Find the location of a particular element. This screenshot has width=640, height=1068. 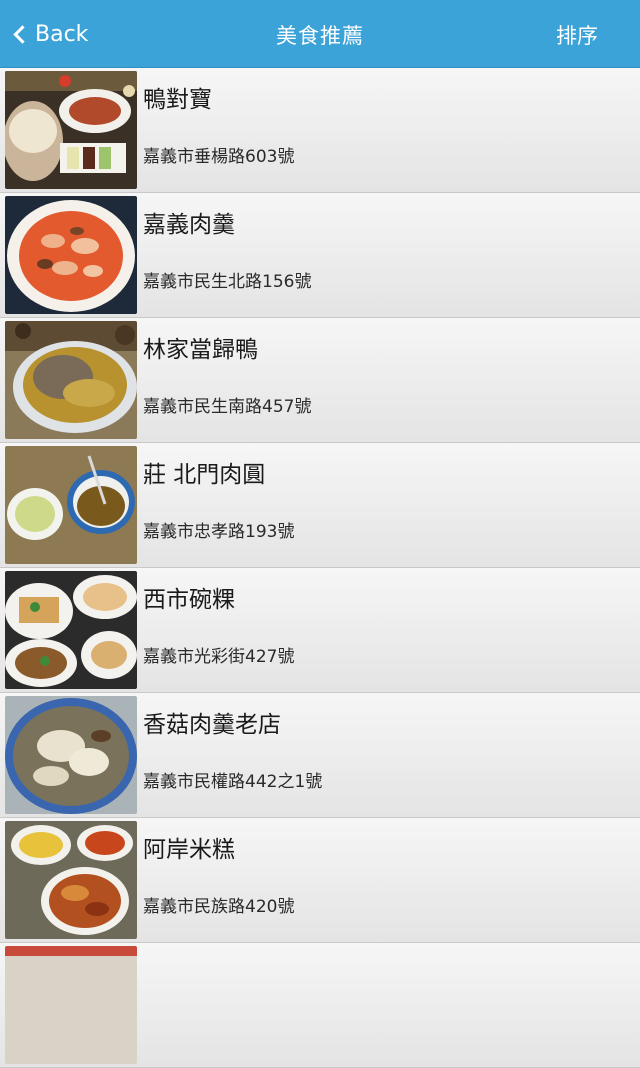

nav-bar: Back 美食推薦 排序 is located at coordinates (320, 34).